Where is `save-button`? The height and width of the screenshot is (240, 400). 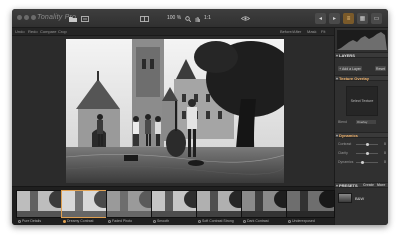 save-button is located at coordinates (85, 18).